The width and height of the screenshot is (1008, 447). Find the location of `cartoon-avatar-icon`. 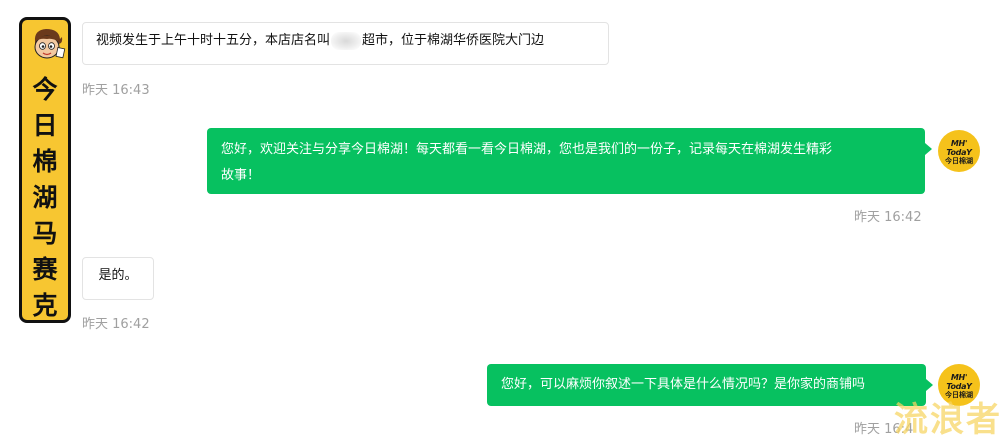

cartoon-avatar-icon is located at coordinates (50, 44).